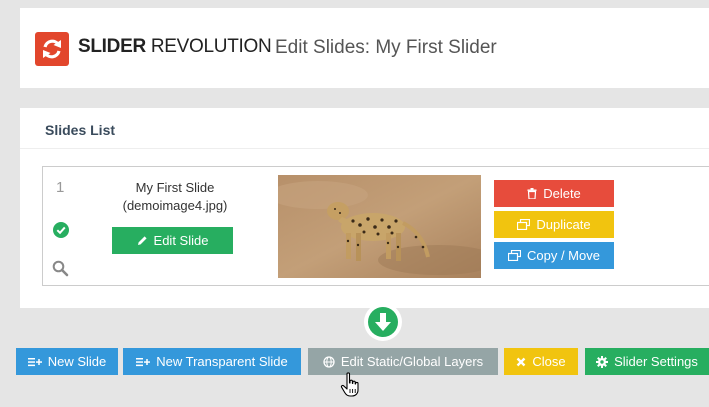  Describe the element at coordinates (562, 193) in the screenshot. I see `delete-label: Delete` at that location.